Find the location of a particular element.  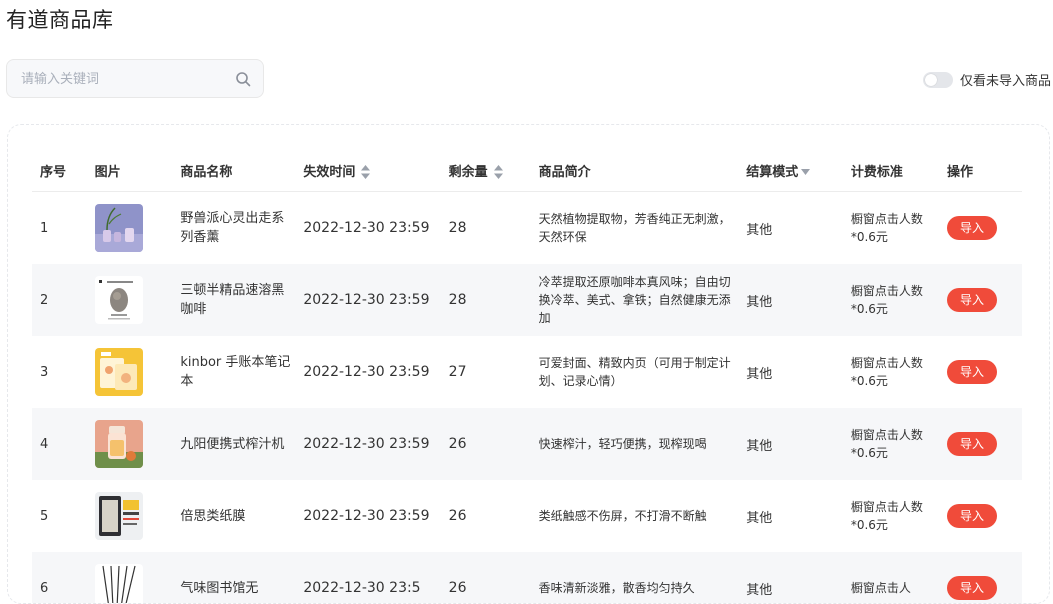

cell-name: 倍思类纸膜 is located at coordinates (213, 516).